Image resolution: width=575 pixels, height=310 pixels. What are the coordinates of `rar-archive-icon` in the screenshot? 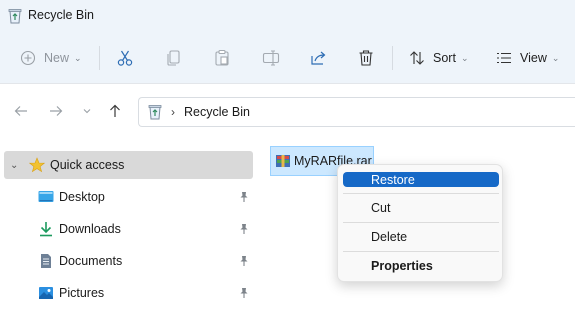 It's located at (283, 161).